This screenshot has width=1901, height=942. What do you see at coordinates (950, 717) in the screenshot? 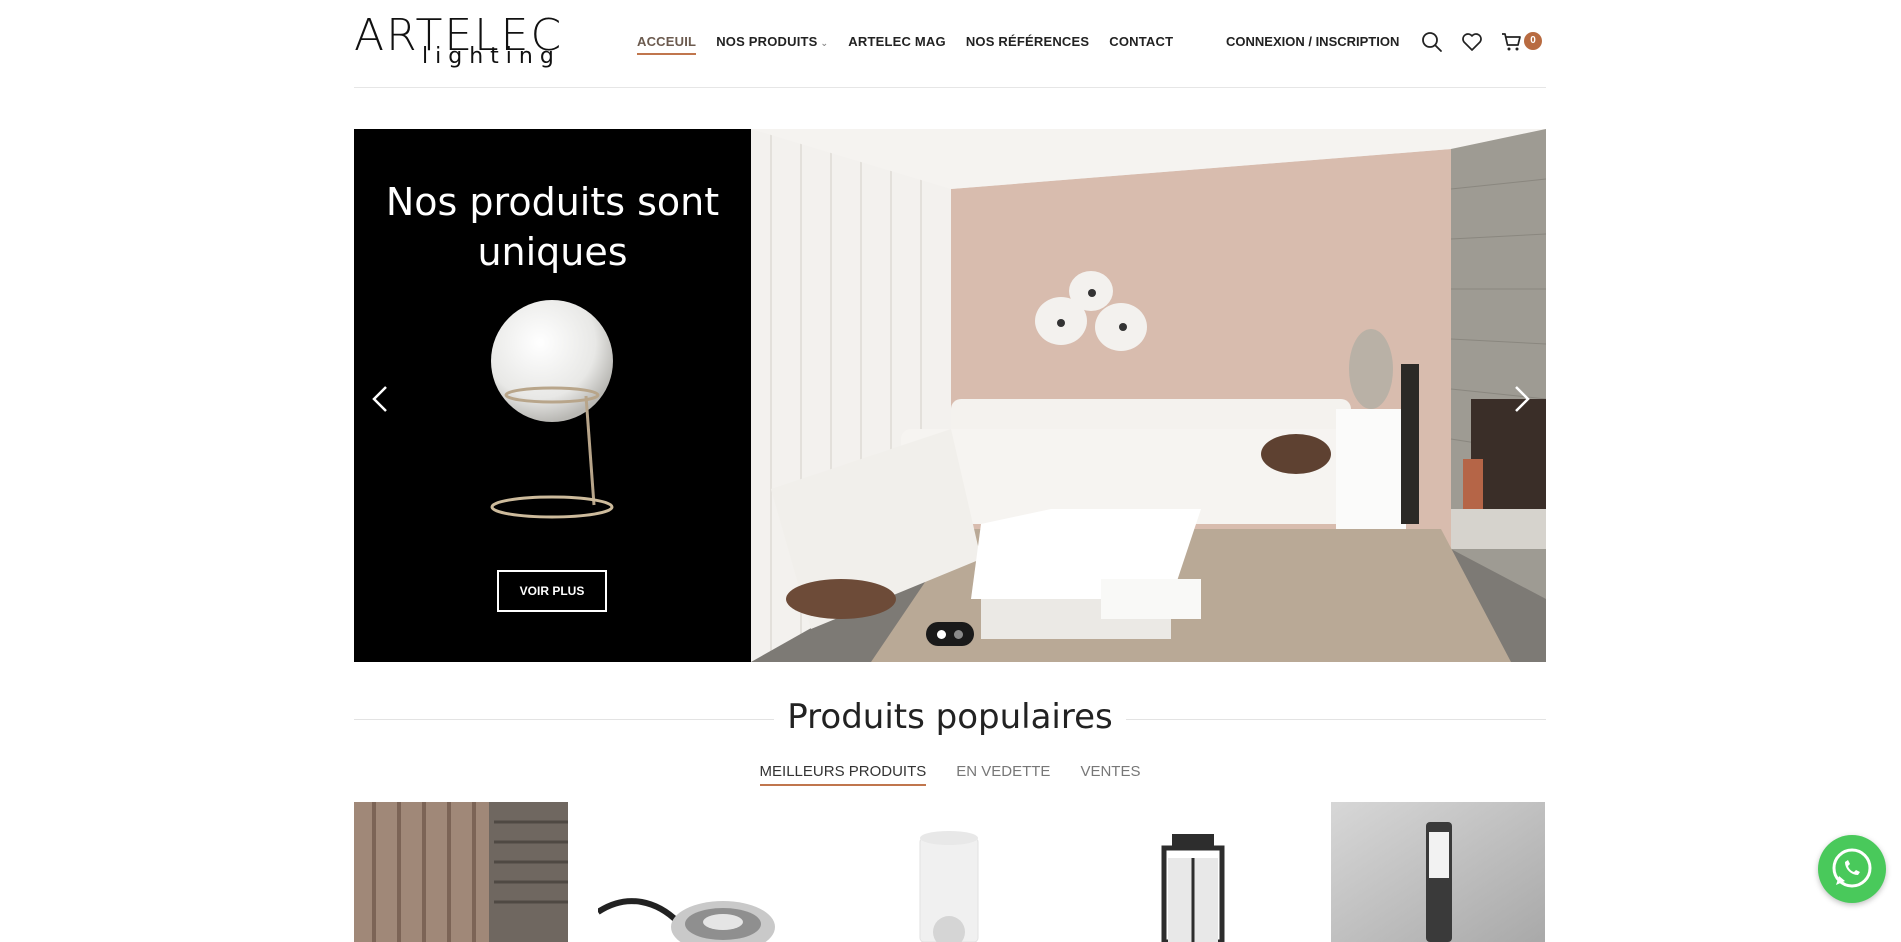
I see `section-title: Produits populaires` at bounding box center [950, 717].